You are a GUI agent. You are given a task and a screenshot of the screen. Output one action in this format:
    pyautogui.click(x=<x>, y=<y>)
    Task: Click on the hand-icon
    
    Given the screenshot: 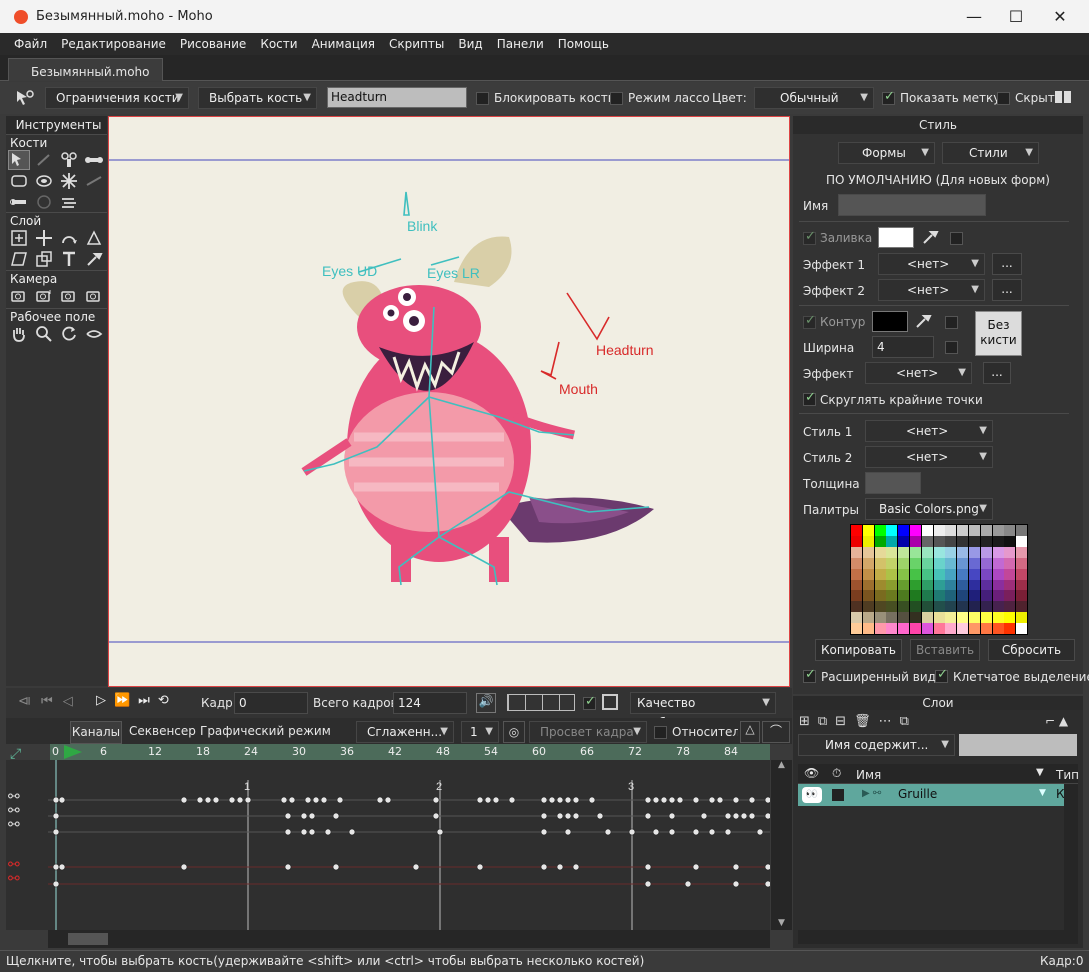 What is the action you would take?
    pyautogui.click(x=19, y=334)
    